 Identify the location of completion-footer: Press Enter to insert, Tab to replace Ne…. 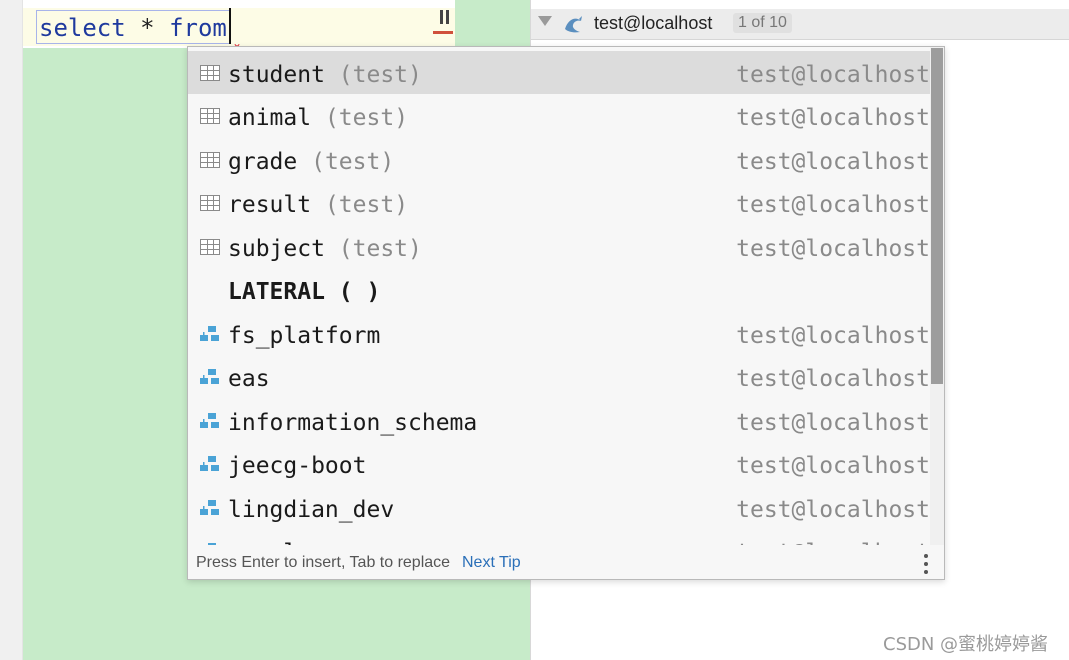
(566, 562).